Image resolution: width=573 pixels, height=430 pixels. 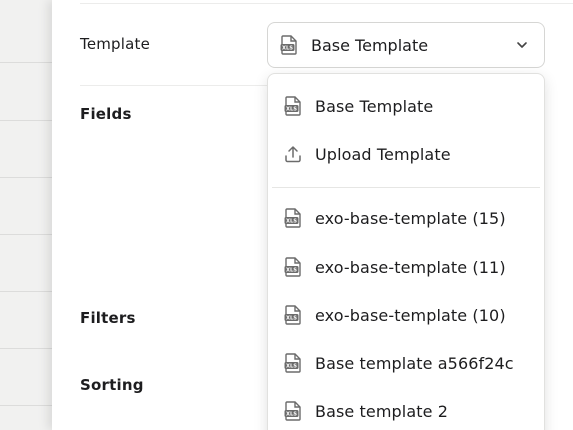 I want to click on menu-item-template: XLS exo-base-template (10), so click(x=406, y=315).